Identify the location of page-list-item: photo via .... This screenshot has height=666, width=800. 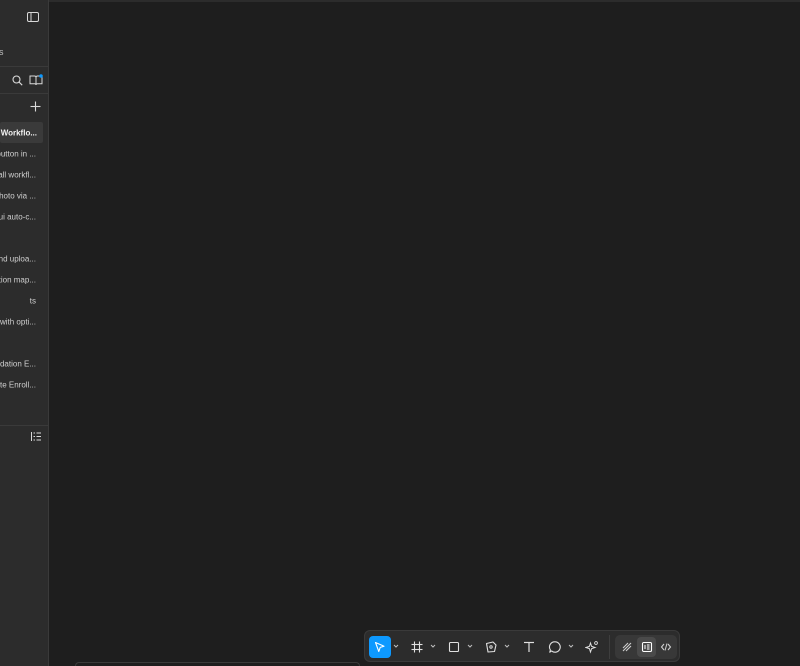
(24, 195).